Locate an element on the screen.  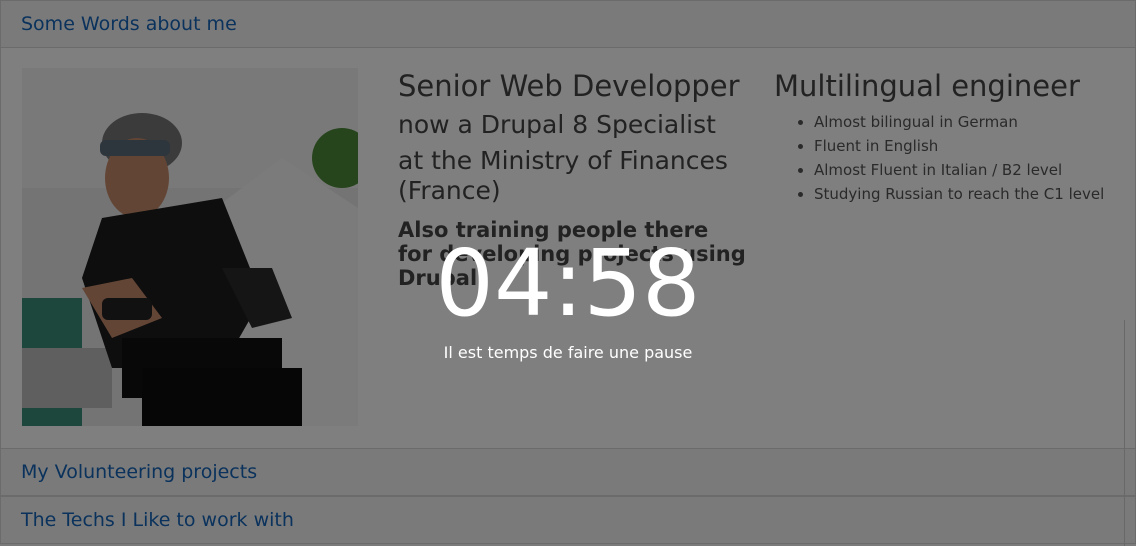
pause-message: Il est temps de faire une pause is located at coordinates (568, 352).